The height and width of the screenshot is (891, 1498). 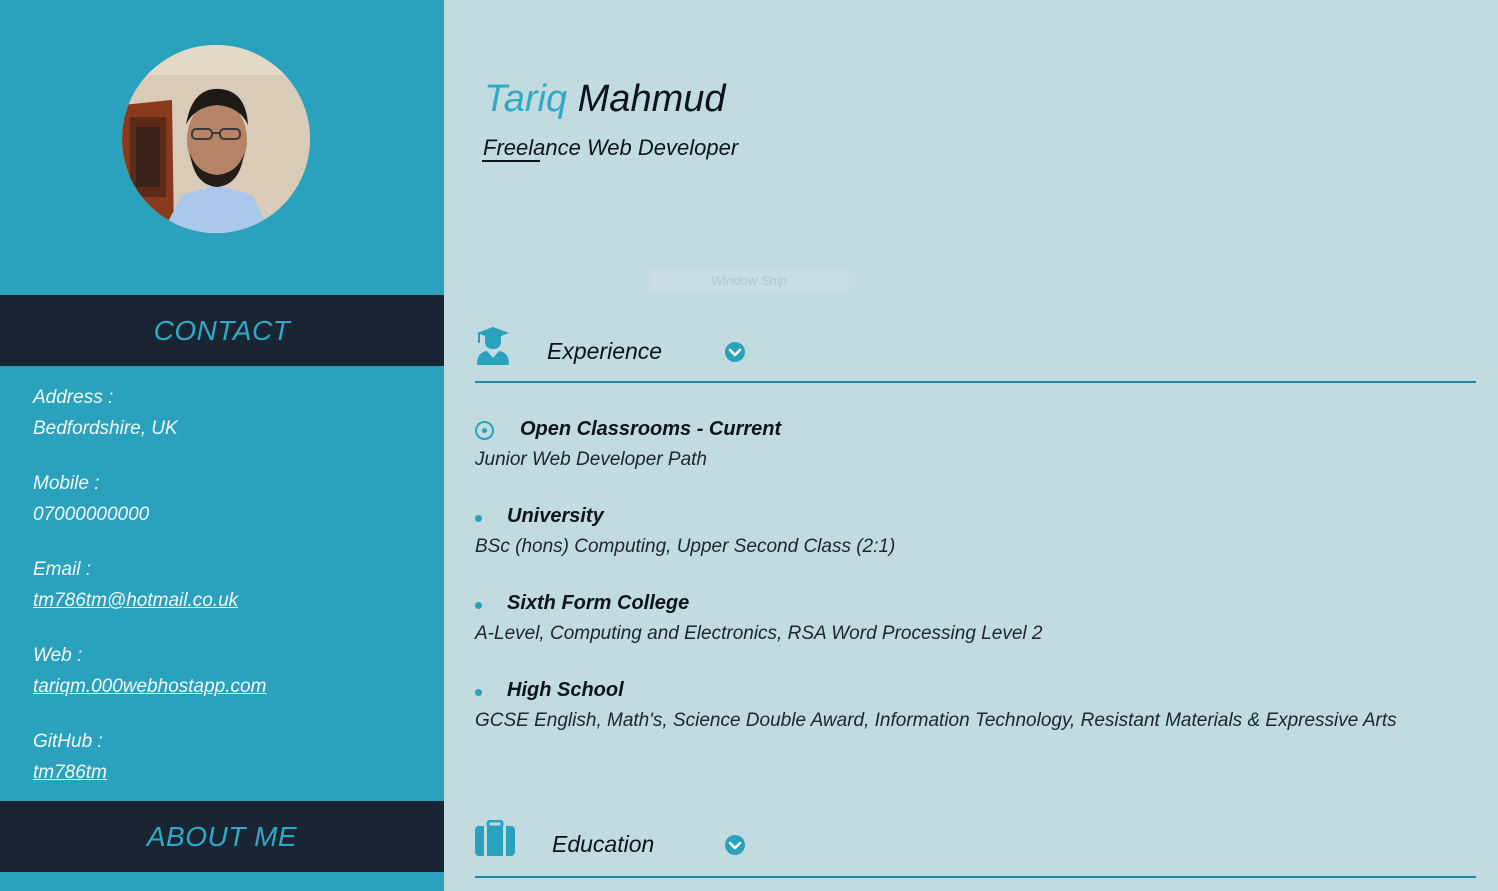 What do you see at coordinates (91, 514) in the screenshot?
I see `mobile-value: 07000000000` at bounding box center [91, 514].